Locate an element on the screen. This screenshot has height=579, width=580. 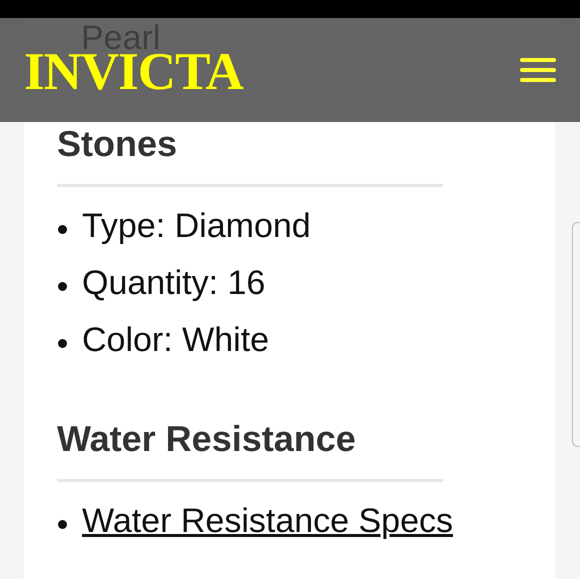
spec-item: Type: Diamond is located at coordinates (196, 226).